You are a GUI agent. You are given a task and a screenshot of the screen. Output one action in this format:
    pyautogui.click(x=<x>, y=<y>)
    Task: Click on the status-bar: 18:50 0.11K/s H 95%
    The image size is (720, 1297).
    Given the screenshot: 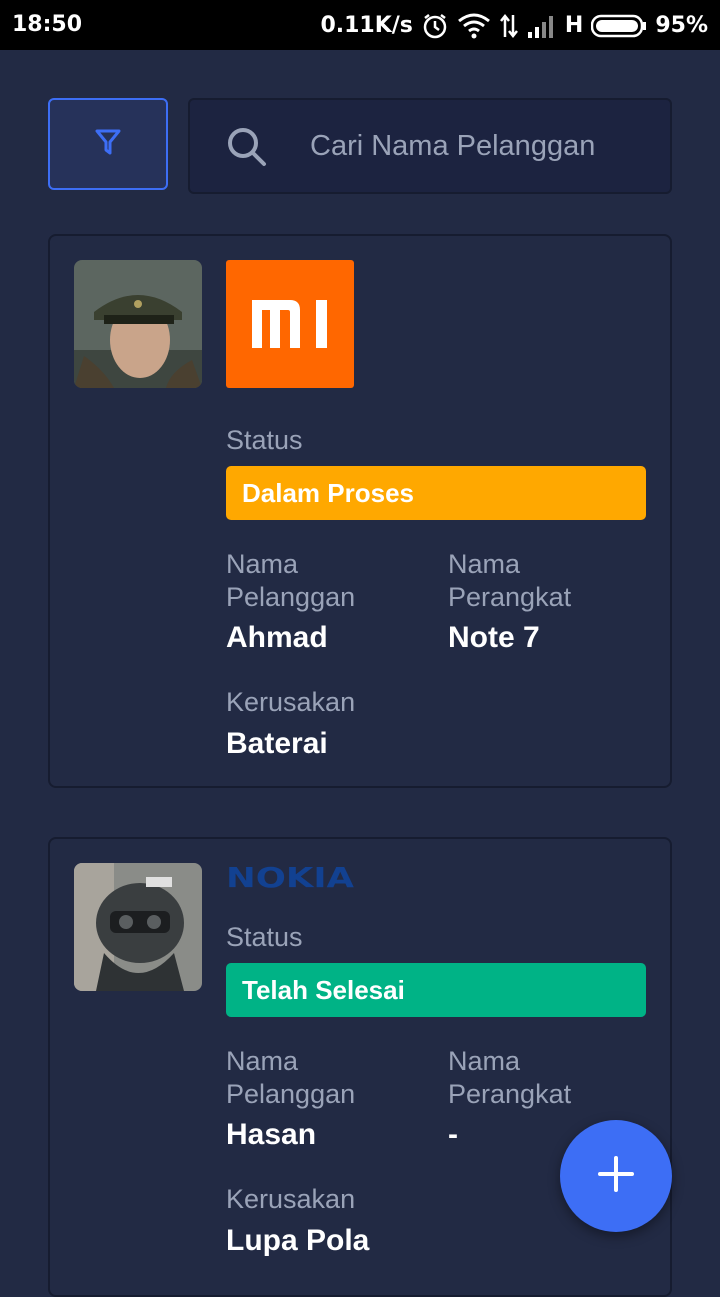 What is the action you would take?
    pyautogui.click(x=360, y=25)
    